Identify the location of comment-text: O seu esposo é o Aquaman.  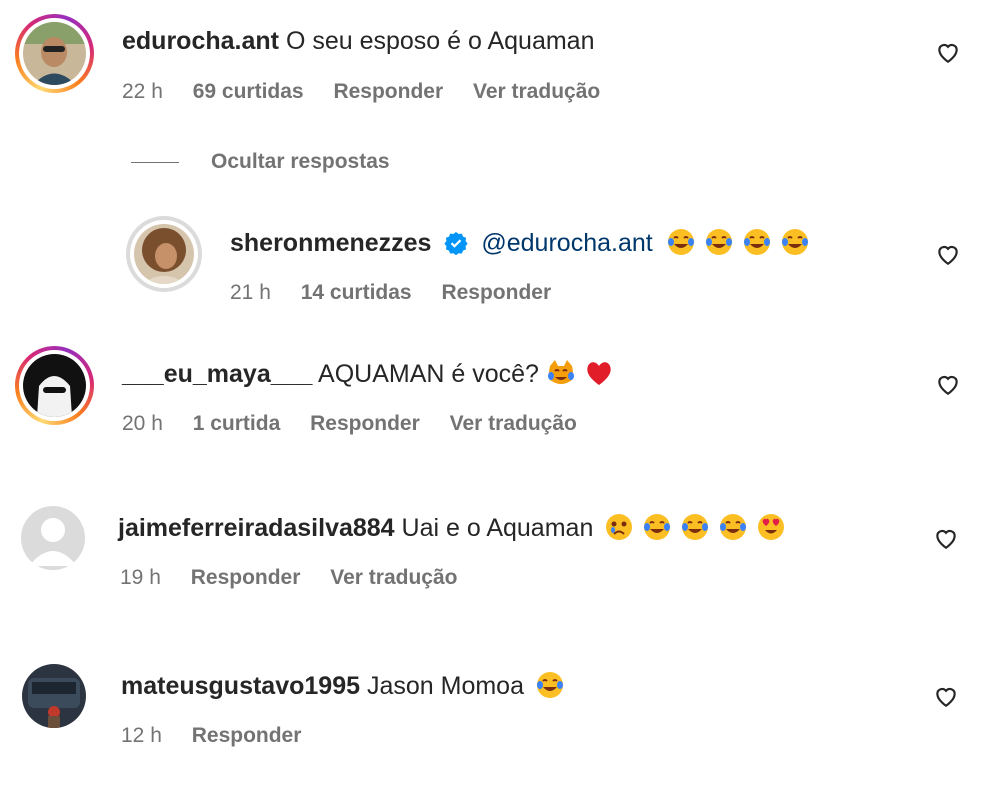
(440, 41).